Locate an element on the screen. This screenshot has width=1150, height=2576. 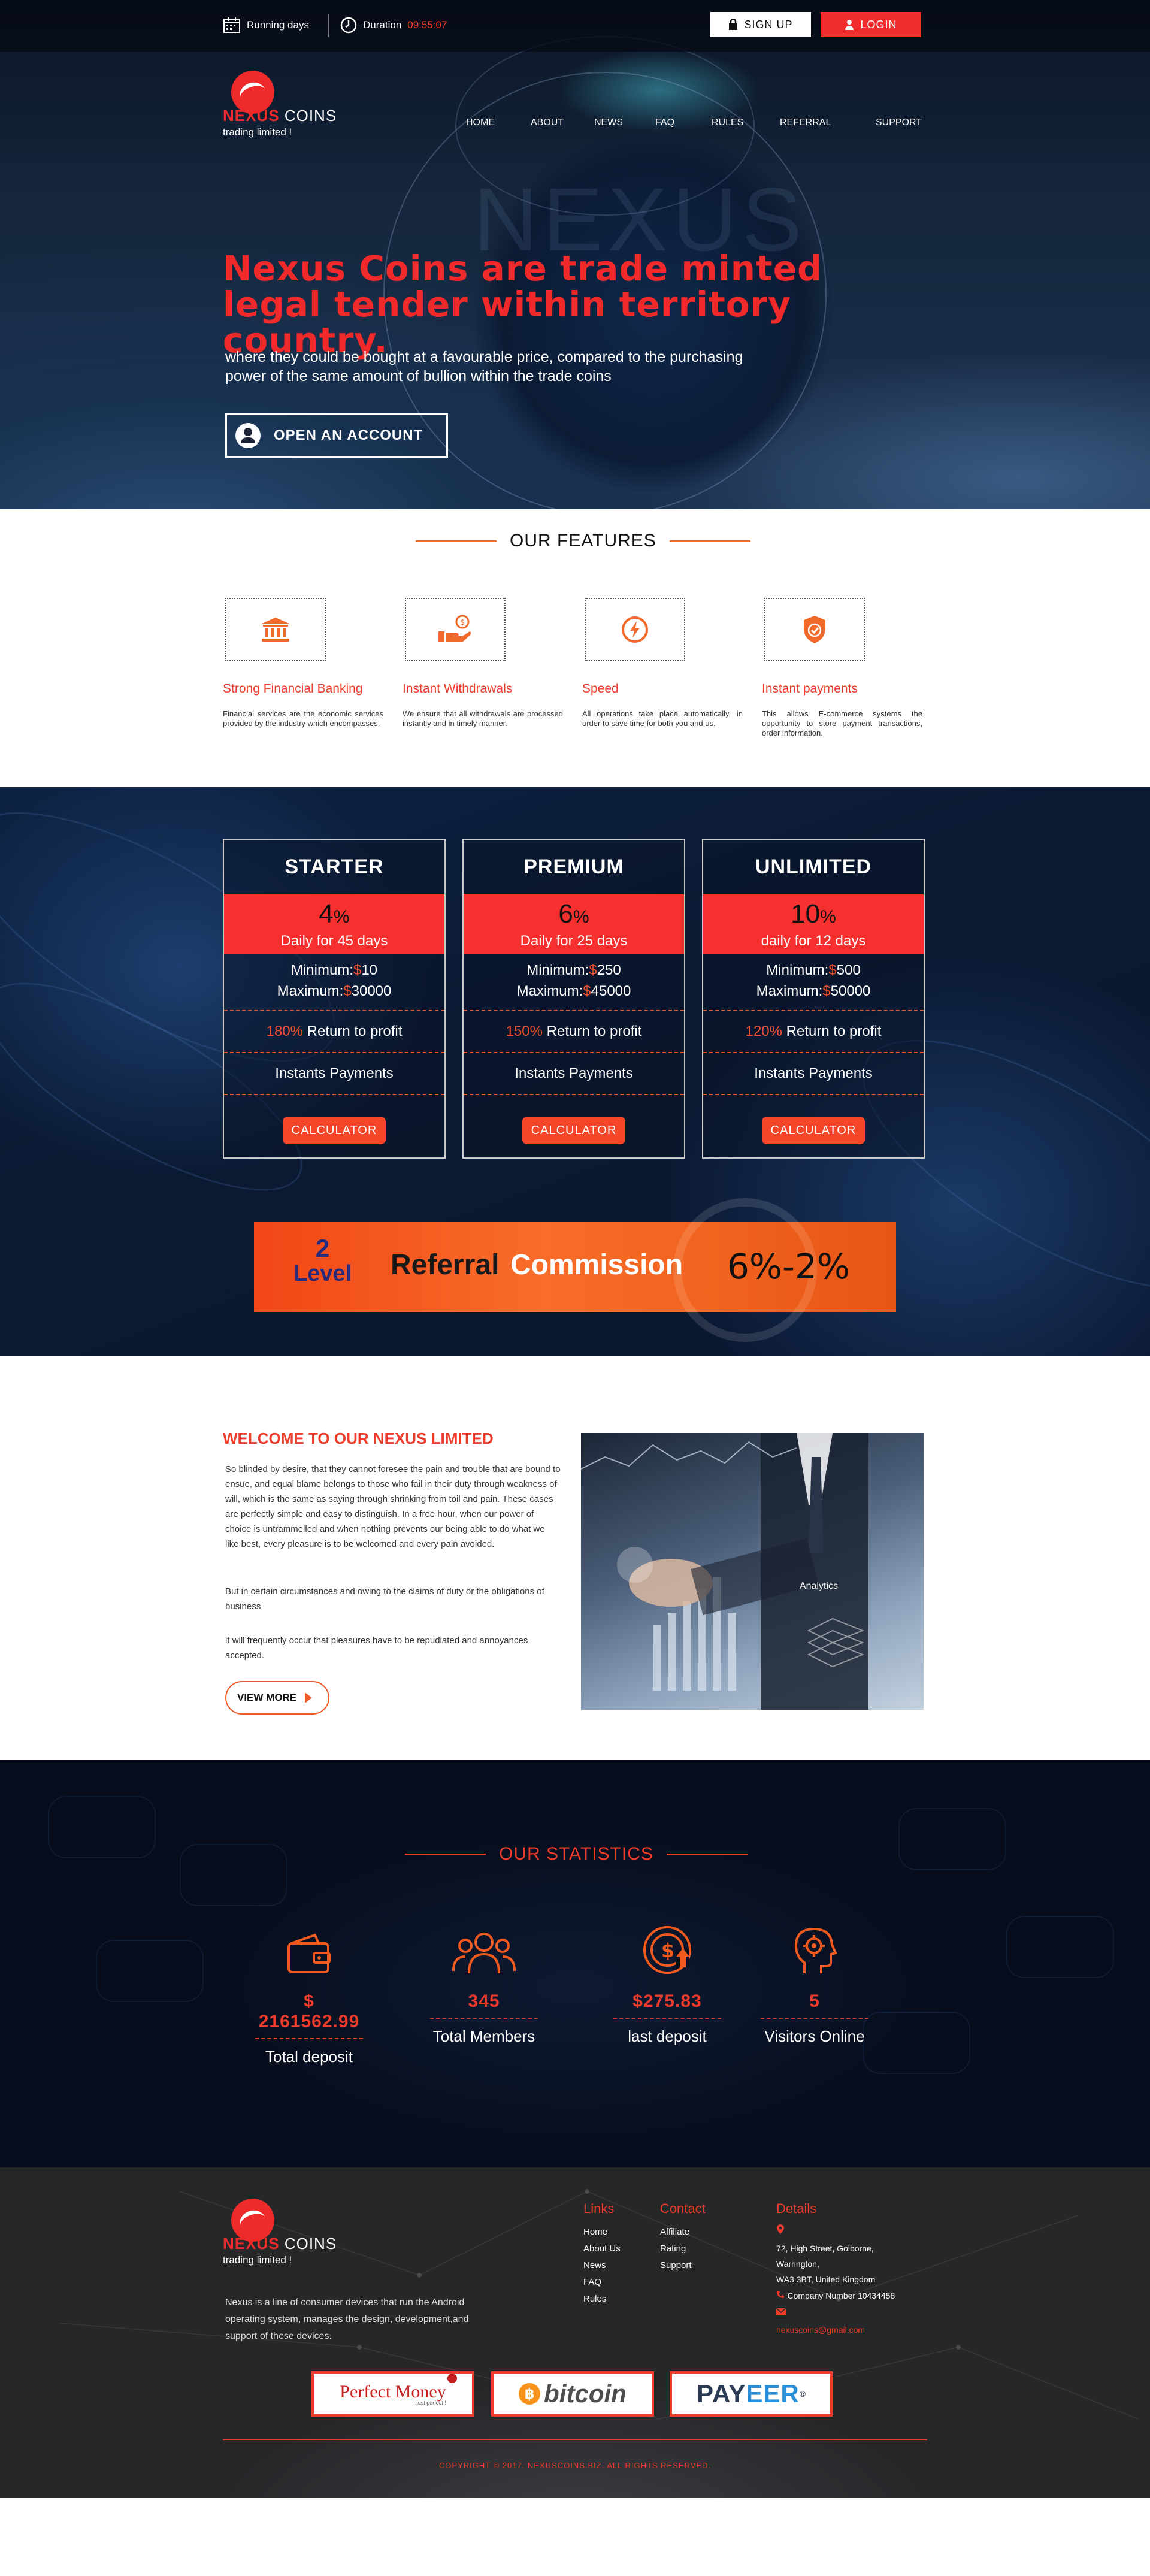
company-number: Company Number 10434458 is located at coordinates (854, 2296).